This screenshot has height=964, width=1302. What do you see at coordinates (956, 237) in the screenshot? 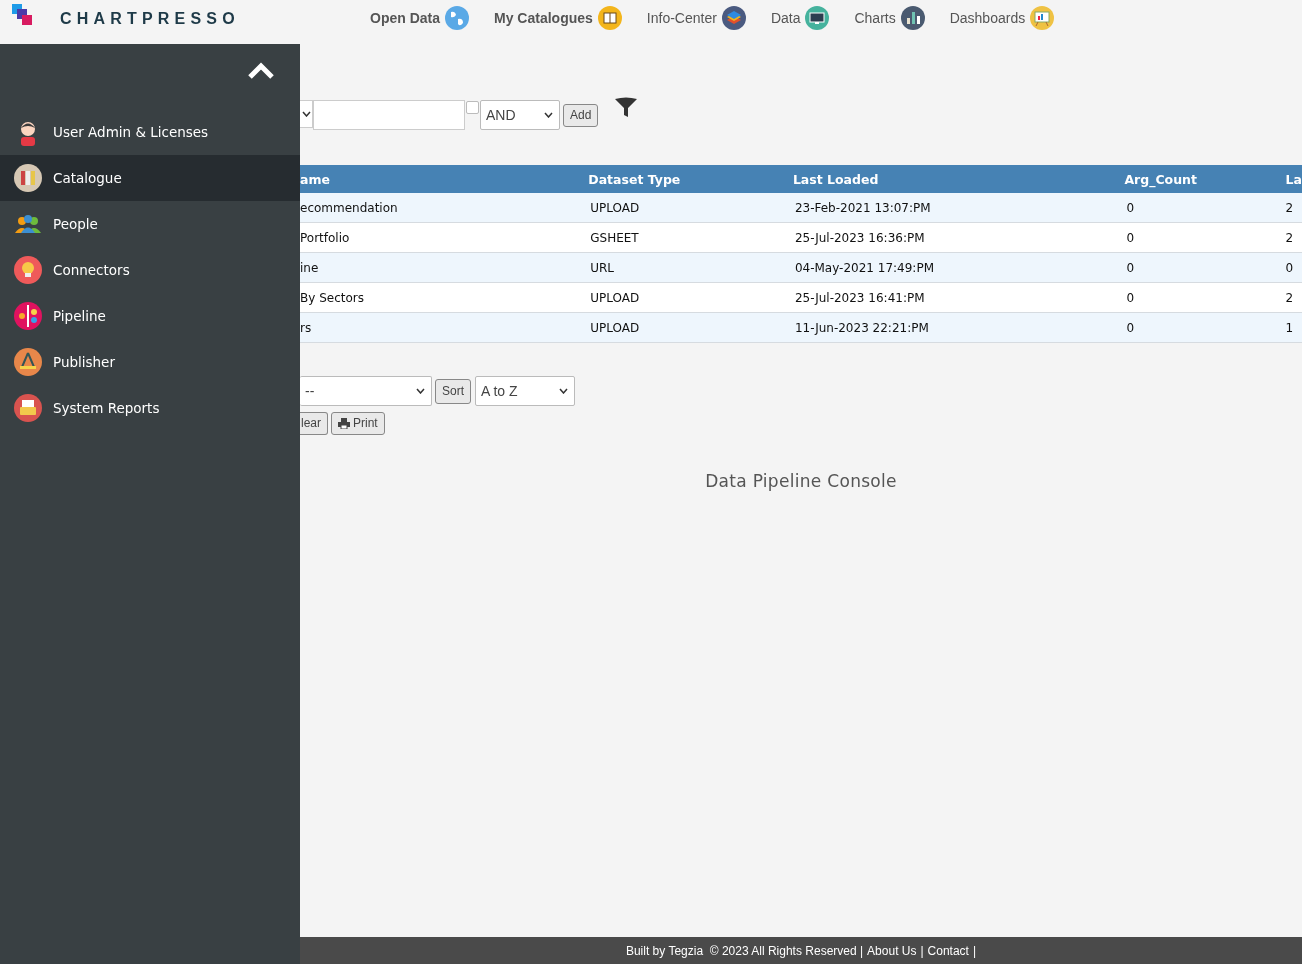
I see `table-cell: 25-Jul-2023 16:36:PM` at bounding box center [956, 237].